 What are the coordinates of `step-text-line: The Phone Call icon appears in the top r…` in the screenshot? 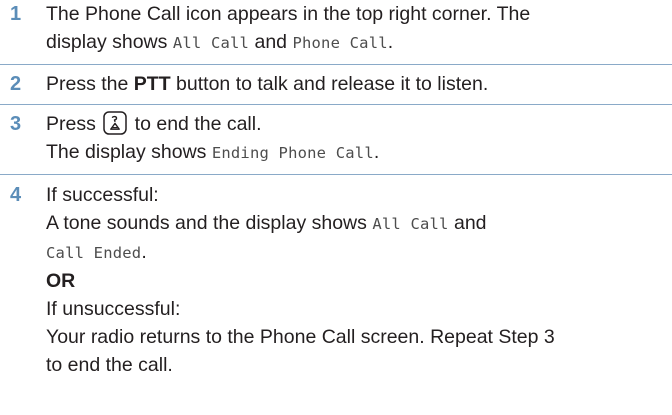 It's located at (356, 14).